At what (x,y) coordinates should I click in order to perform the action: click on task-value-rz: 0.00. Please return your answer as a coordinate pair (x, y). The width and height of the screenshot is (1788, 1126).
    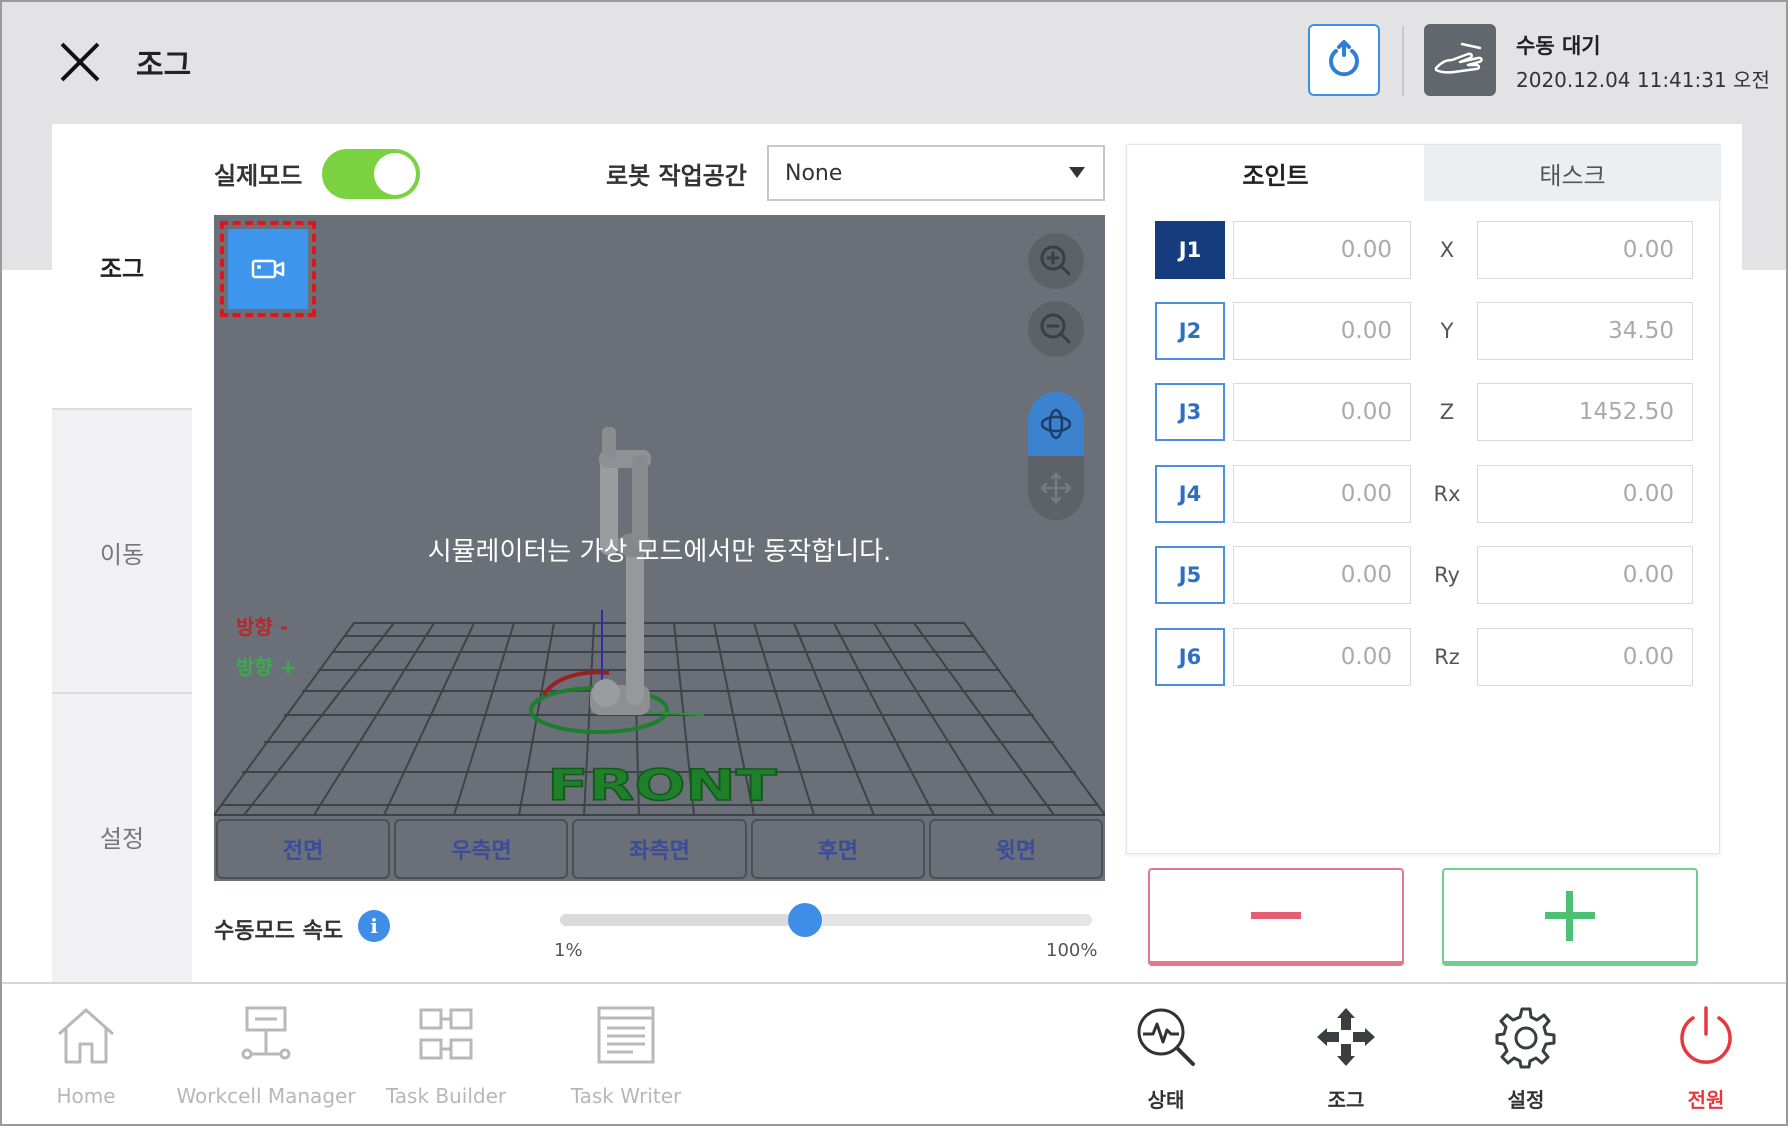
    Looking at the image, I should click on (1585, 657).